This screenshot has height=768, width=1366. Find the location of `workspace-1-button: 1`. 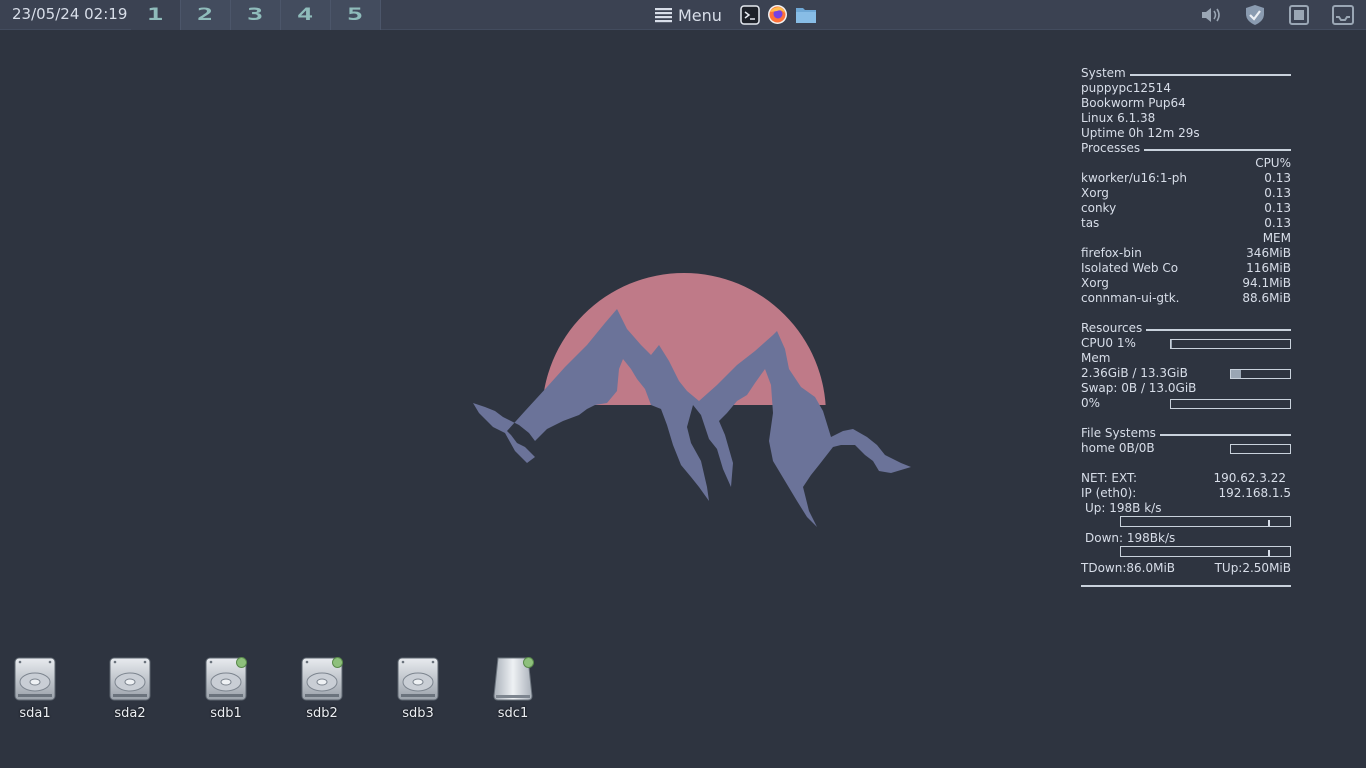

workspace-1-button: 1 is located at coordinates (156, 15).